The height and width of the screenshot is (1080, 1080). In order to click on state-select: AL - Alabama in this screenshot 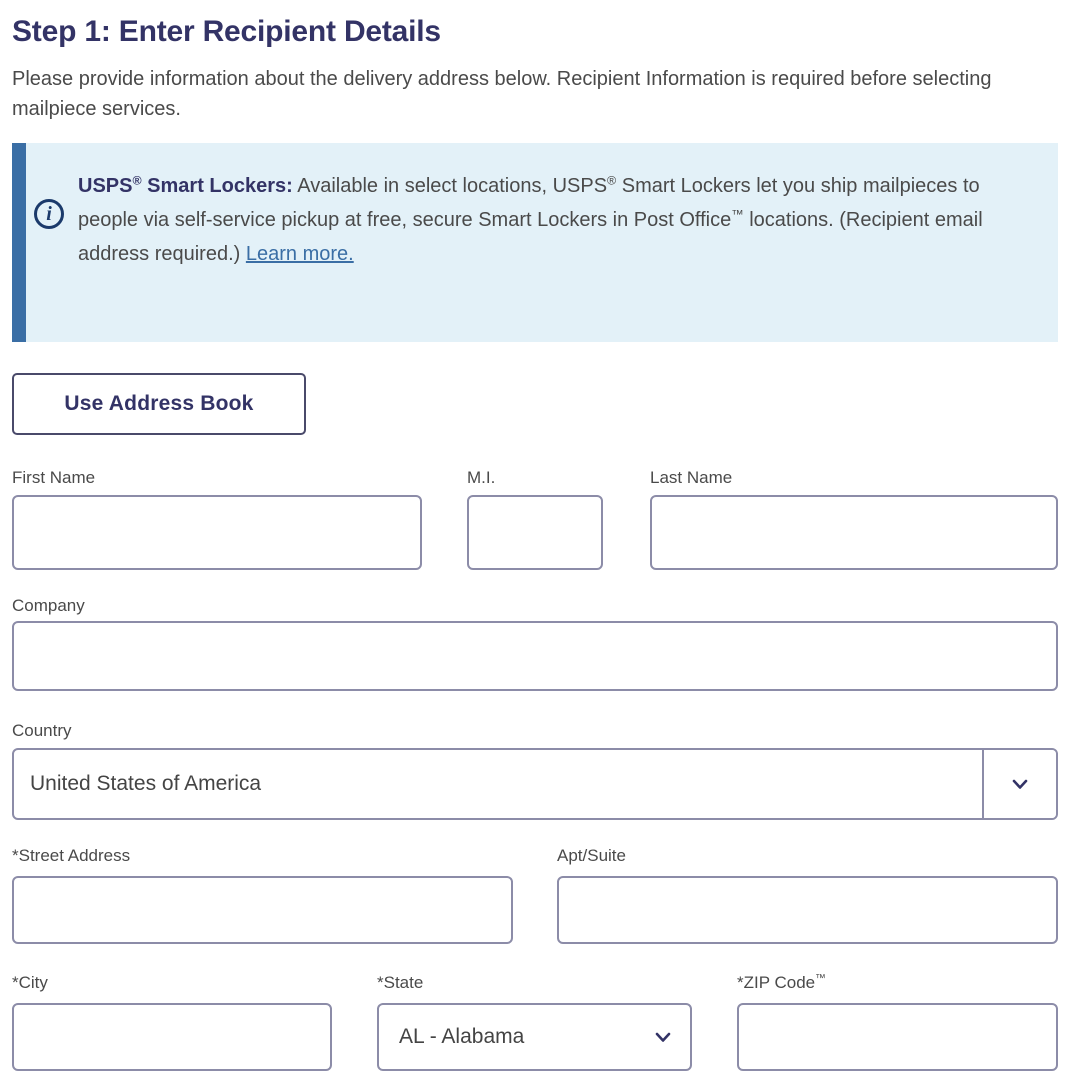, I will do `click(534, 1037)`.